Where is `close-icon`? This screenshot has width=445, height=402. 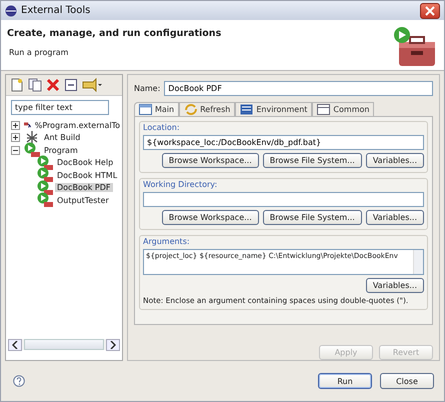 close-icon is located at coordinates (430, 11).